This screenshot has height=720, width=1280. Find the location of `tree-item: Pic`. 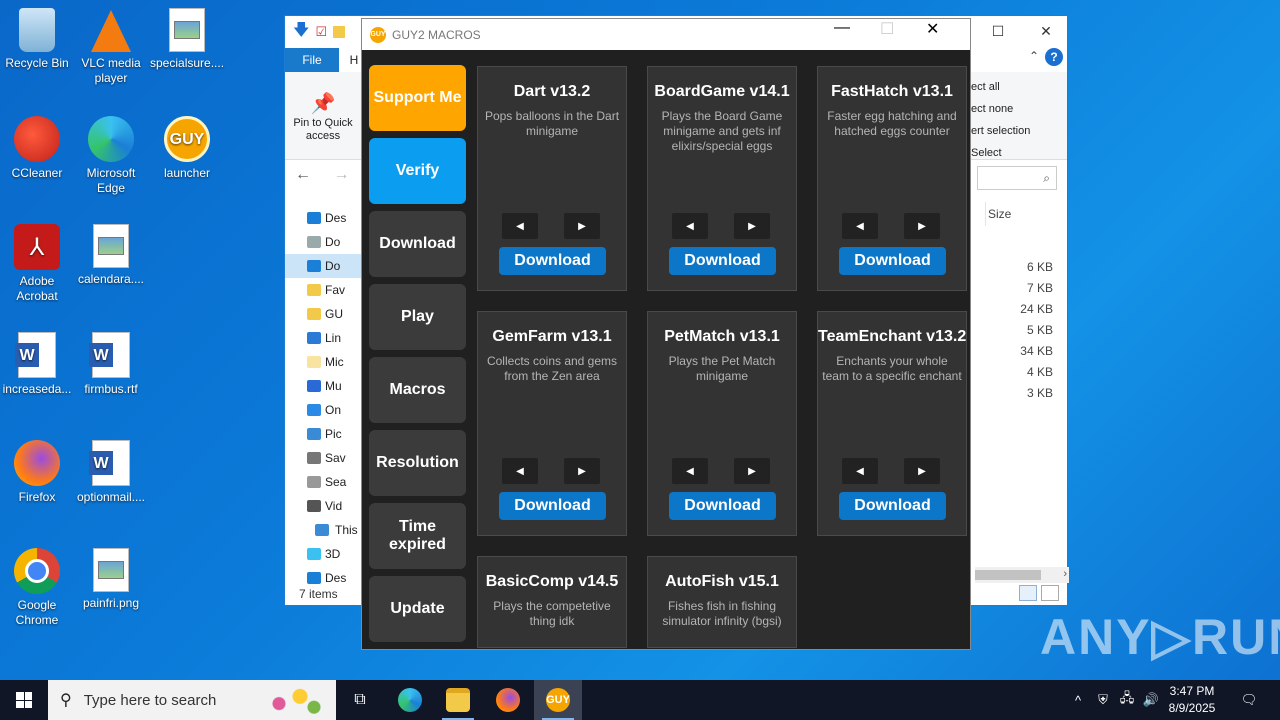

tree-item: Pic is located at coordinates (324, 434).